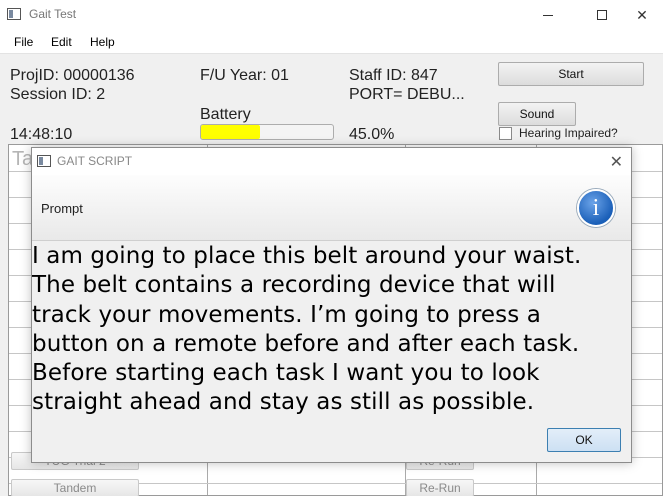 This screenshot has width=663, height=496. I want to click on fu-year: F/U Year: 01, so click(244, 75).